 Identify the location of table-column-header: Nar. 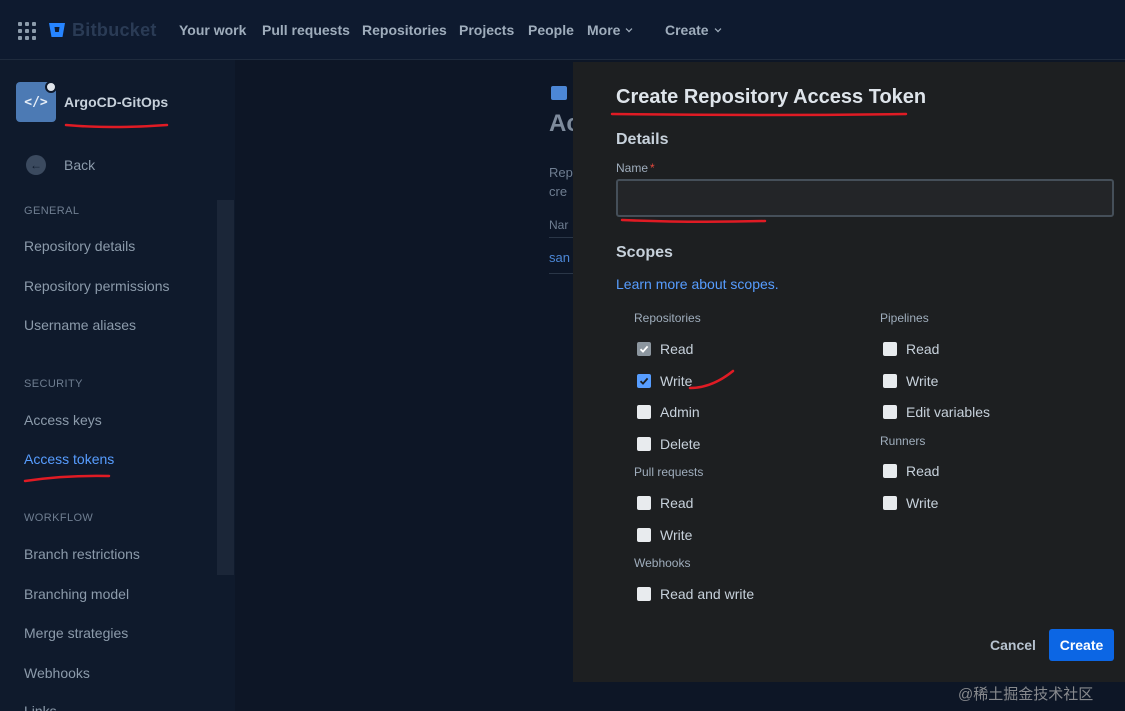
(559, 225).